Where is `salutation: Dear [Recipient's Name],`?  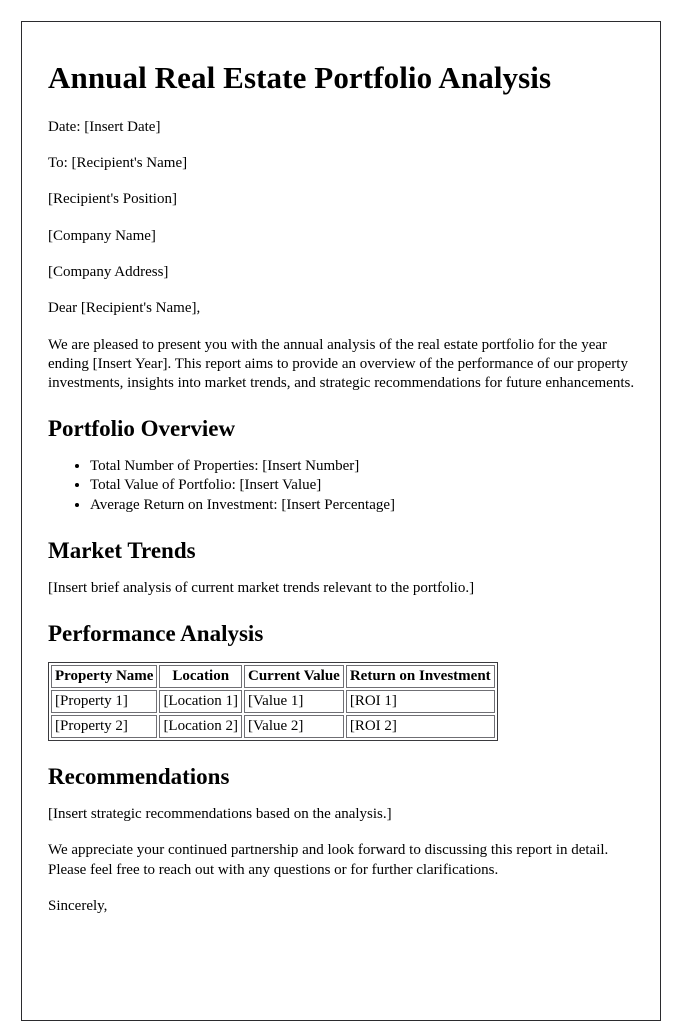 salutation: Dear [Recipient's Name], is located at coordinates (124, 308).